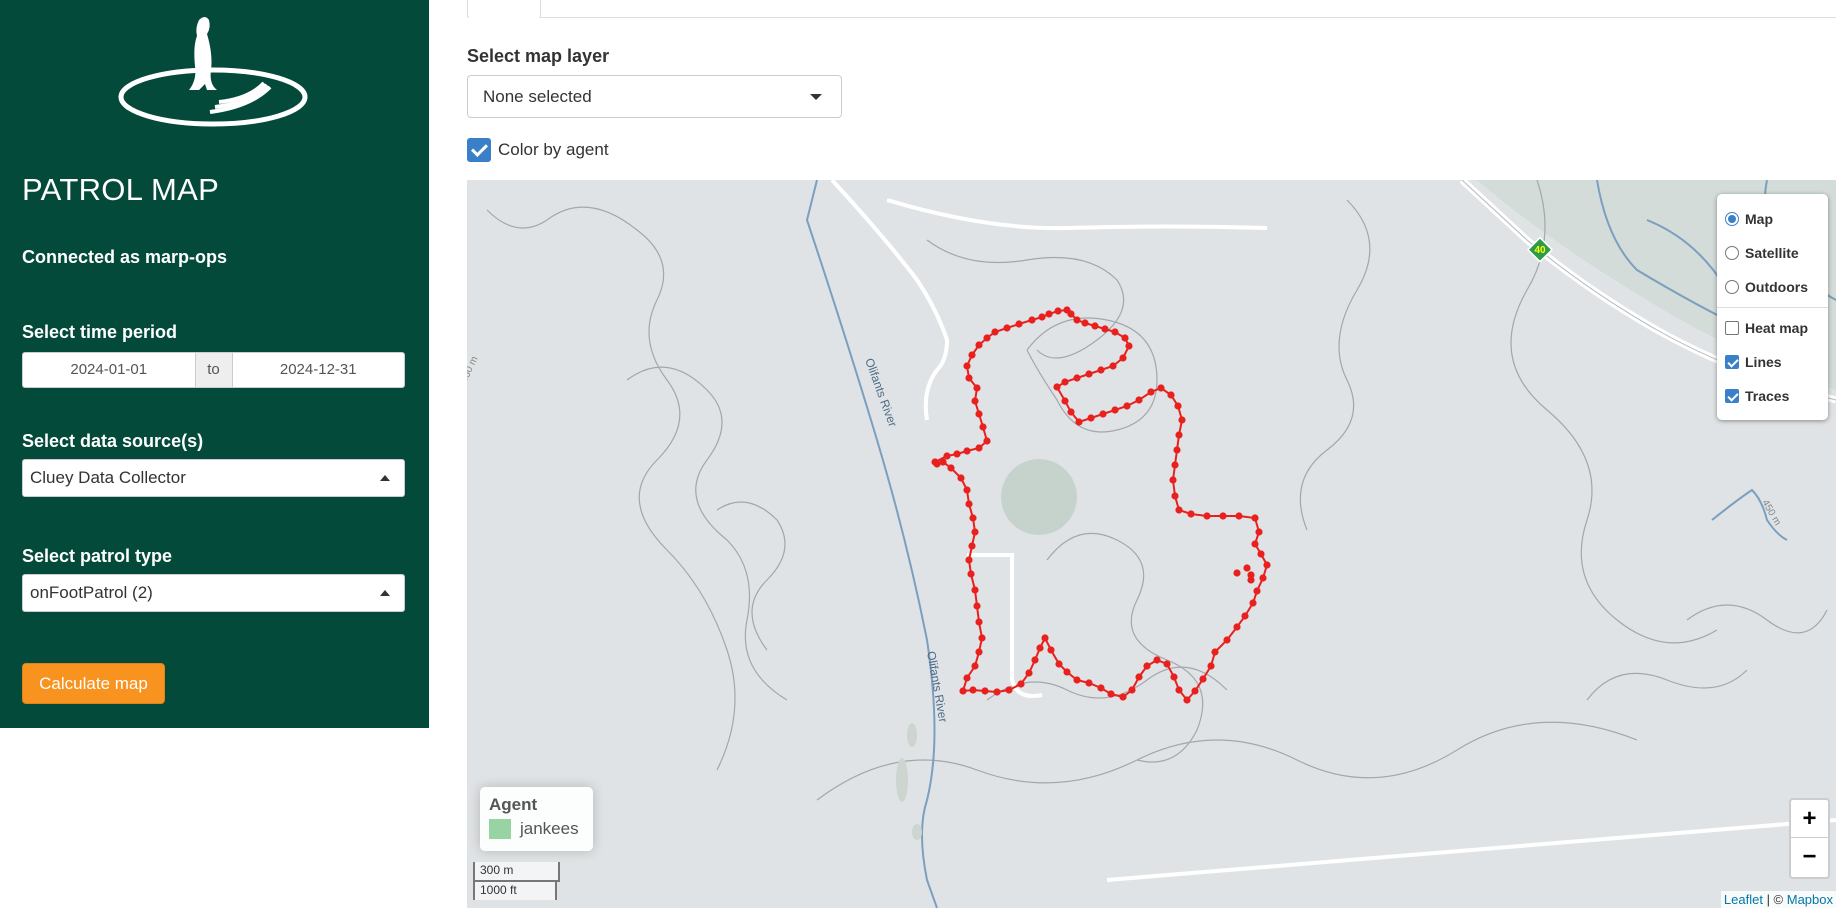 The height and width of the screenshot is (908, 1836). Describe the element at coordinates (538, 56) in the screenshot. I see `map-layer-label: Select map layer` at that location.